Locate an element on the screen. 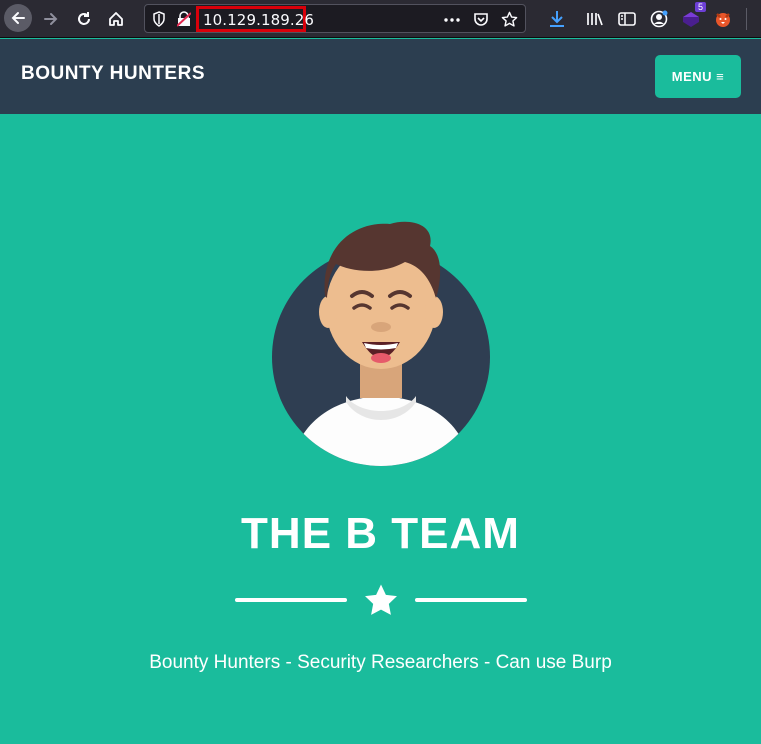 The height and width of the screenshot is (744, 761). forward-button is located at coordinates (51, 19).